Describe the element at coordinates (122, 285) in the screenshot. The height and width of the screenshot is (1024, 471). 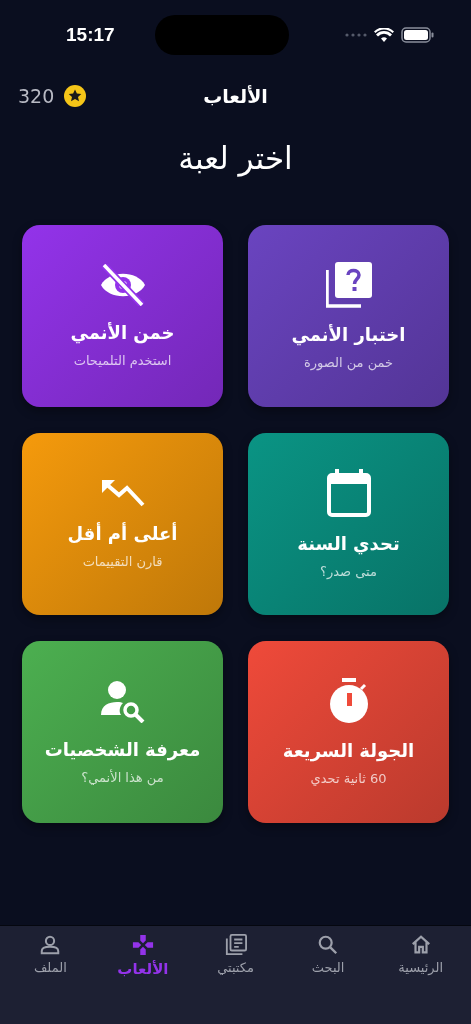
I see `eye-off-icon` at that location.